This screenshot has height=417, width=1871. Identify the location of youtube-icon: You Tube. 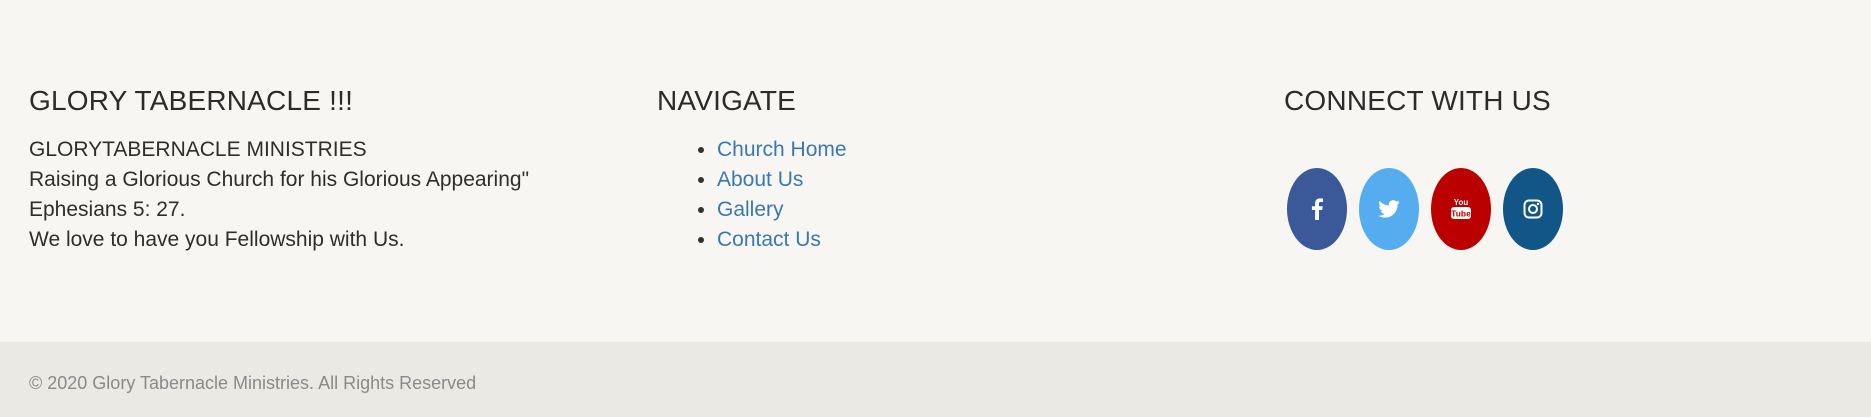
(1461, 208).